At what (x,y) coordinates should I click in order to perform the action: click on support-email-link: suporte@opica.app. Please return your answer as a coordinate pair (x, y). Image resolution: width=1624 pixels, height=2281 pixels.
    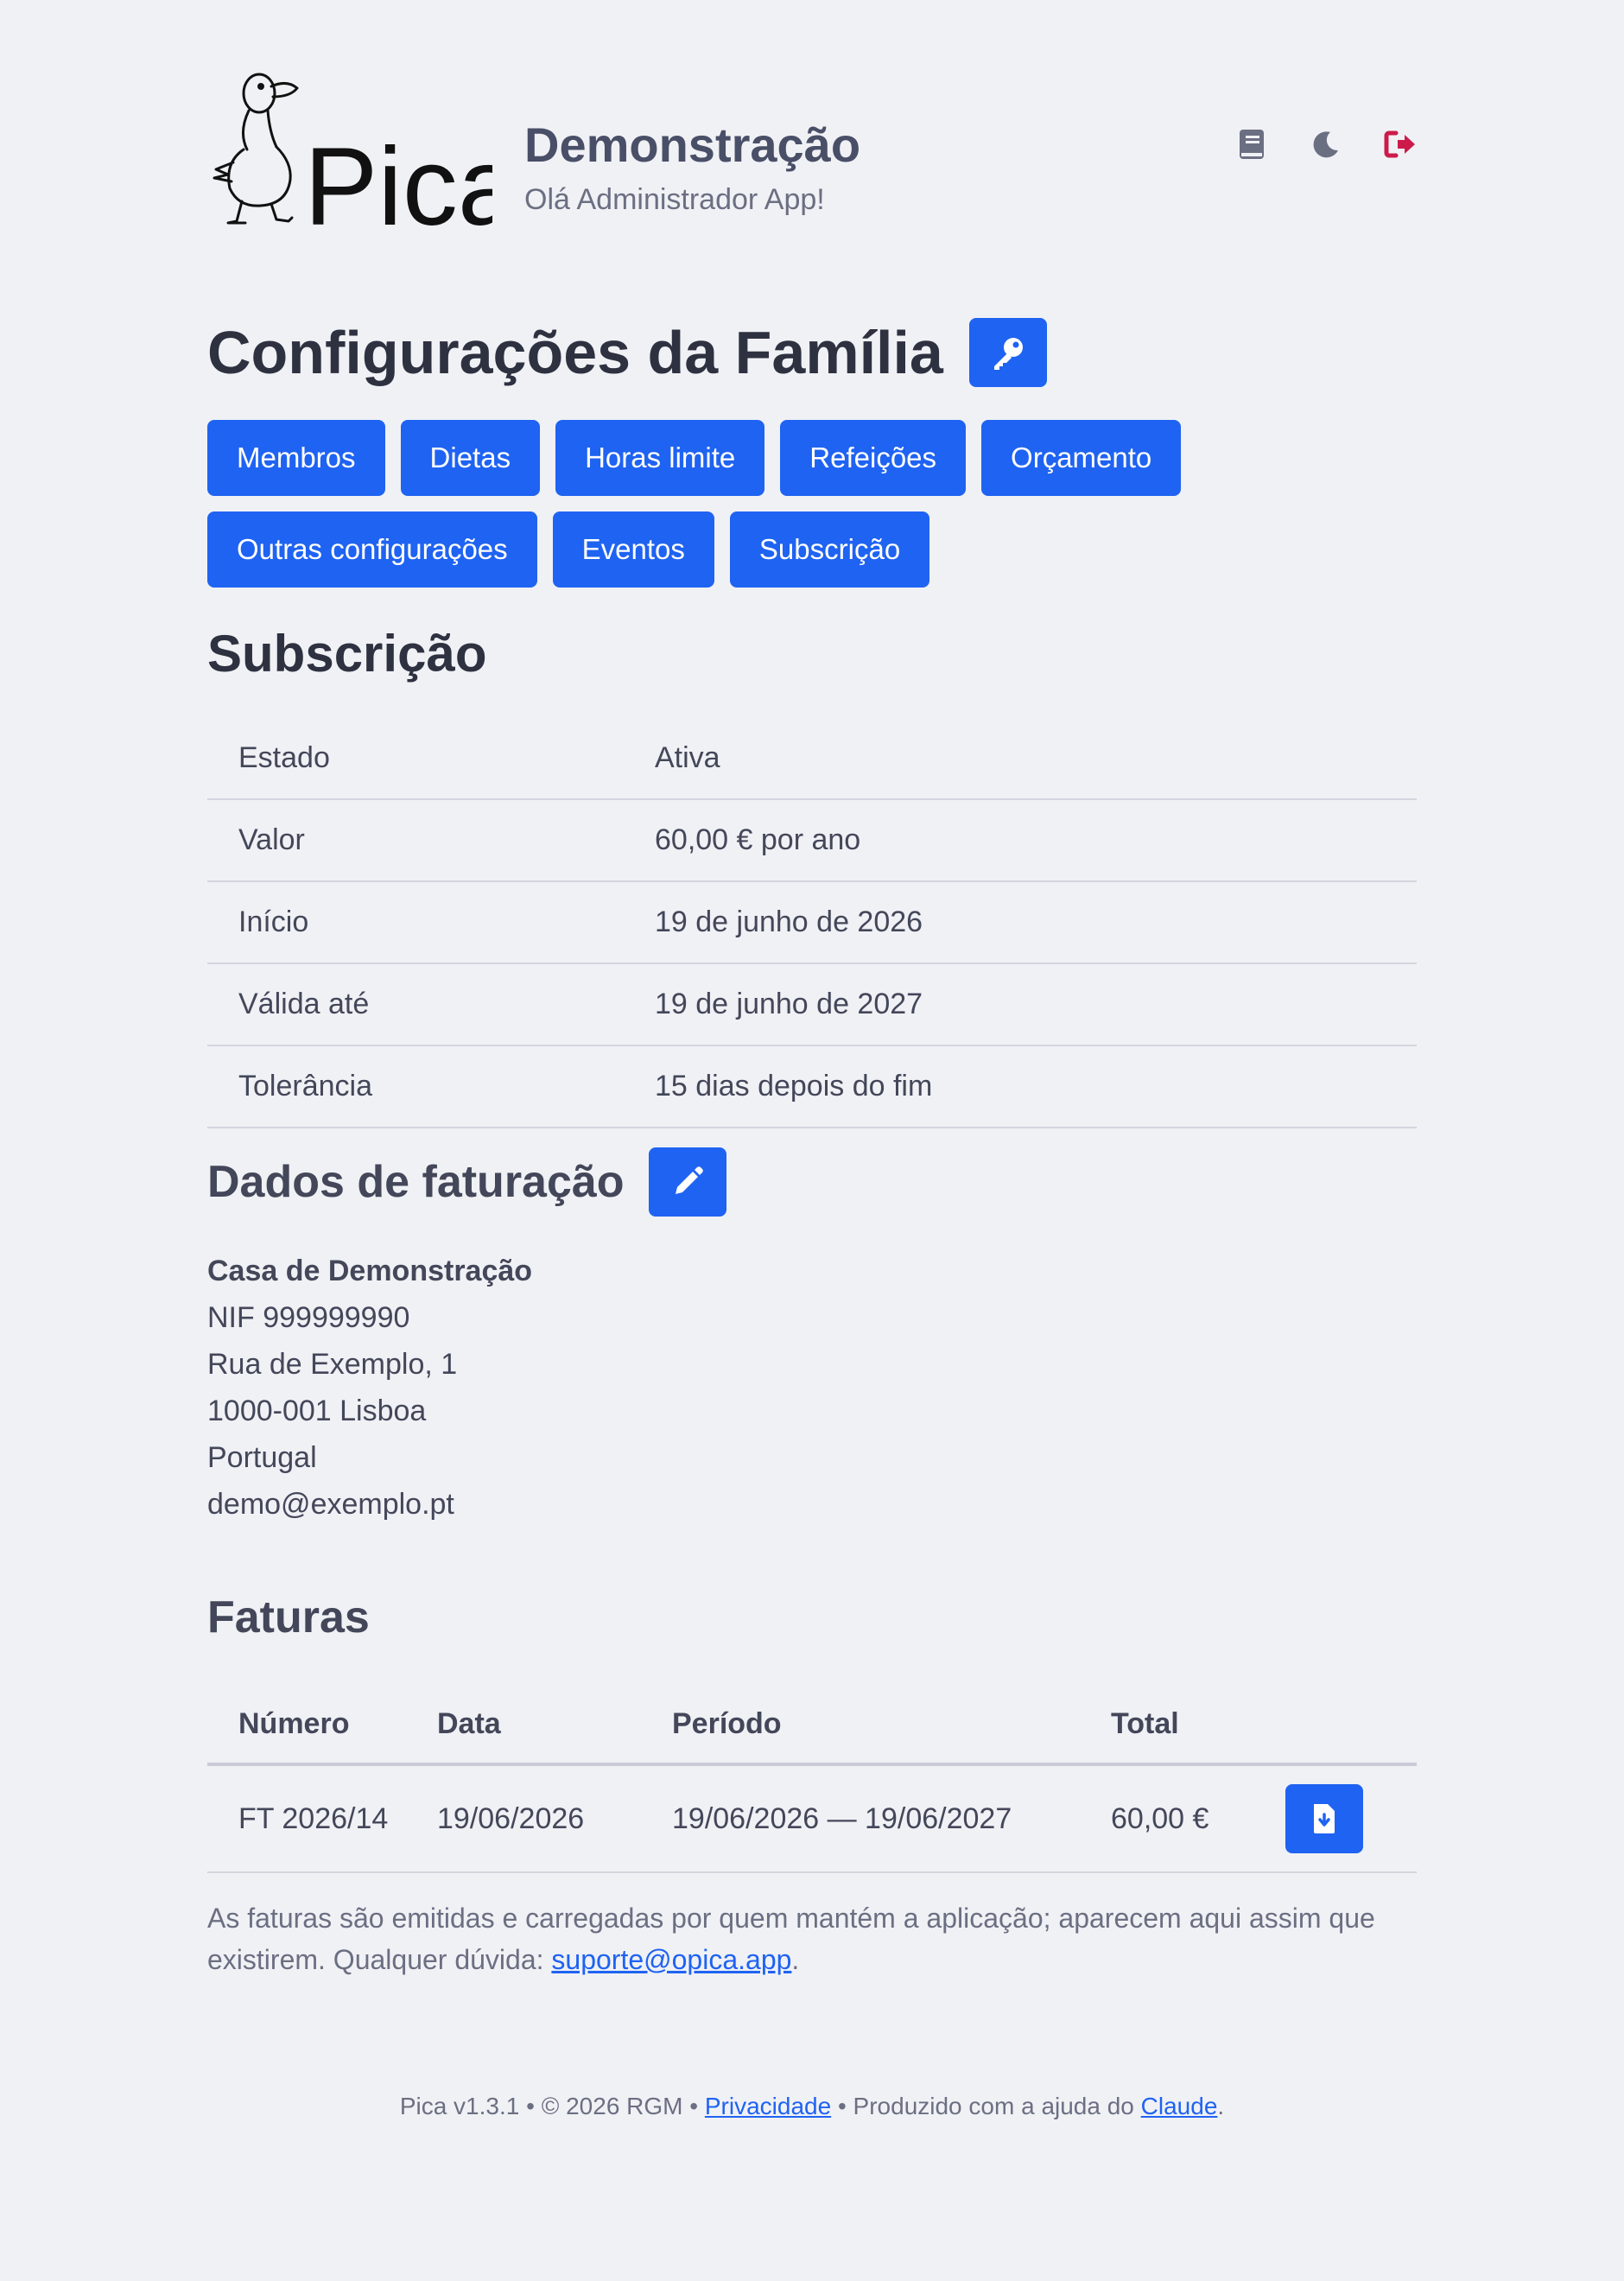
    Looking at the image, I should click on (671, 1959).